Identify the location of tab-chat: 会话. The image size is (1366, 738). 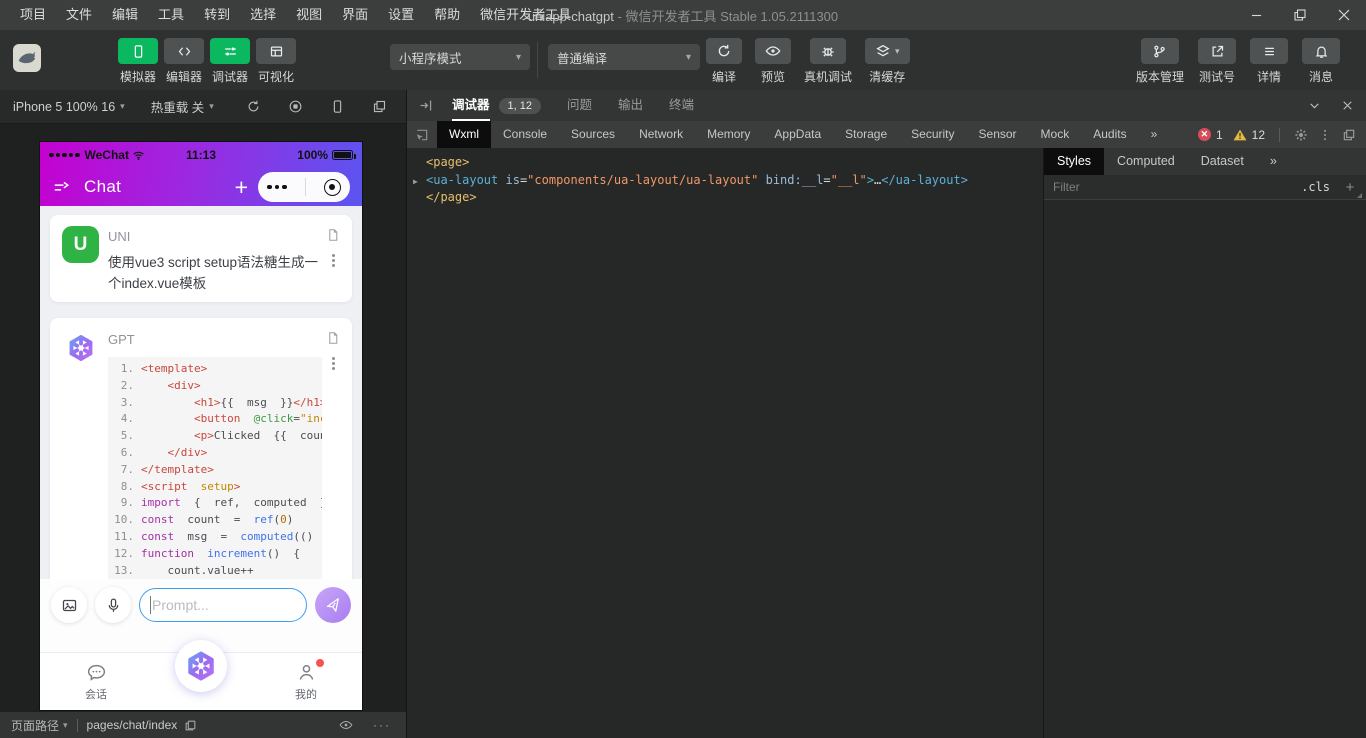
(96, 682).